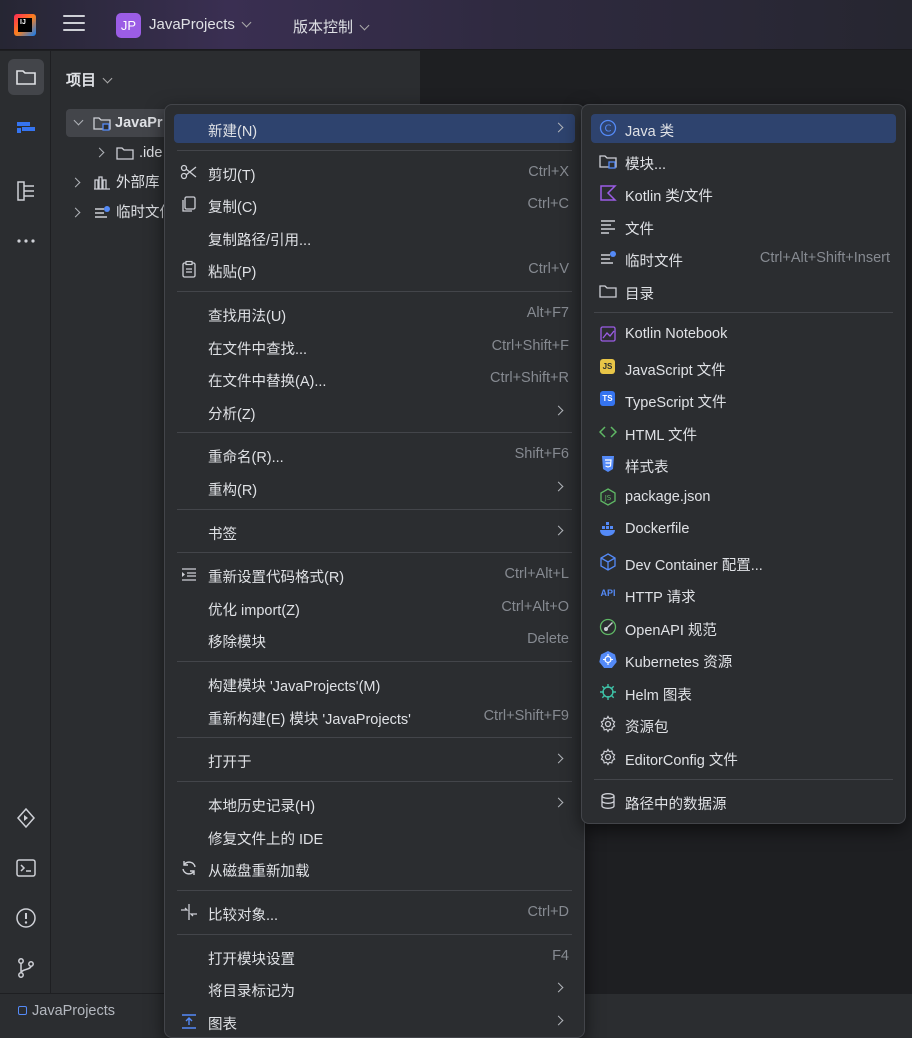  Describe the element at coordinates (26, 918) in the screenshot. I see `problems-tool-button` at that location.